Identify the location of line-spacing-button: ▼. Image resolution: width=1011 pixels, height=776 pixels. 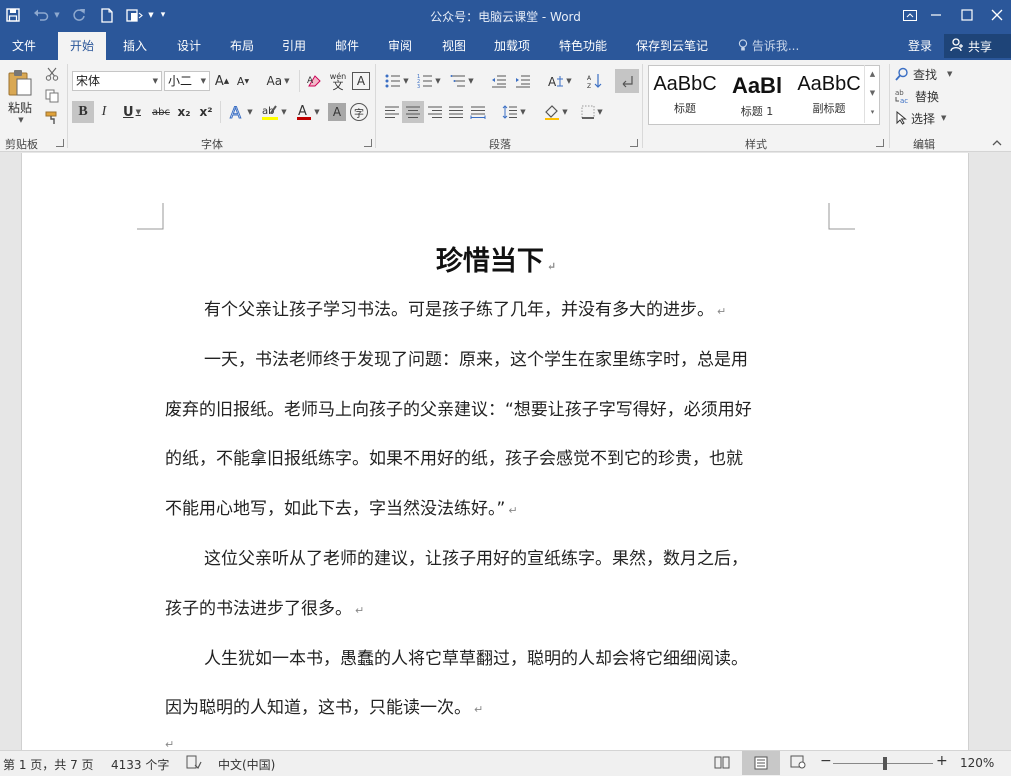
(514, 112).